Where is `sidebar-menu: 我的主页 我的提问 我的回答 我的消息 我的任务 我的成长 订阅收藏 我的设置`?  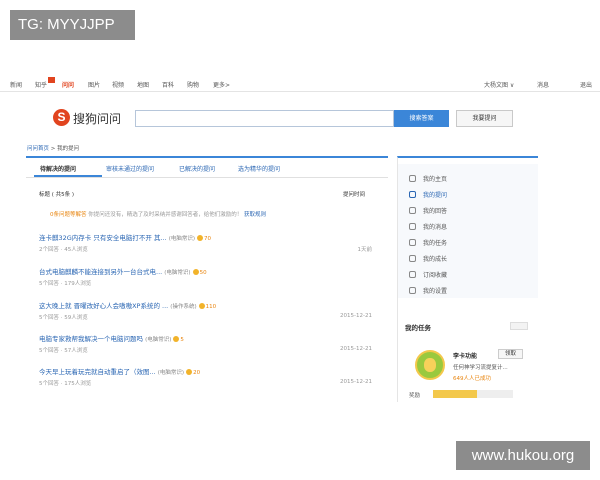
sidebar-menu: 我的主页 我的提问 我的回答 我的消息 我的任务 我的成长 订阅收藏 我的设置 is located at coordinates (468, 231).